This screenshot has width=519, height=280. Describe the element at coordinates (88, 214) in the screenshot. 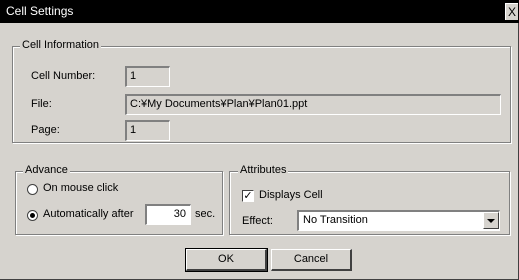

I see `automatically-after-label: Automatically after` at that location.